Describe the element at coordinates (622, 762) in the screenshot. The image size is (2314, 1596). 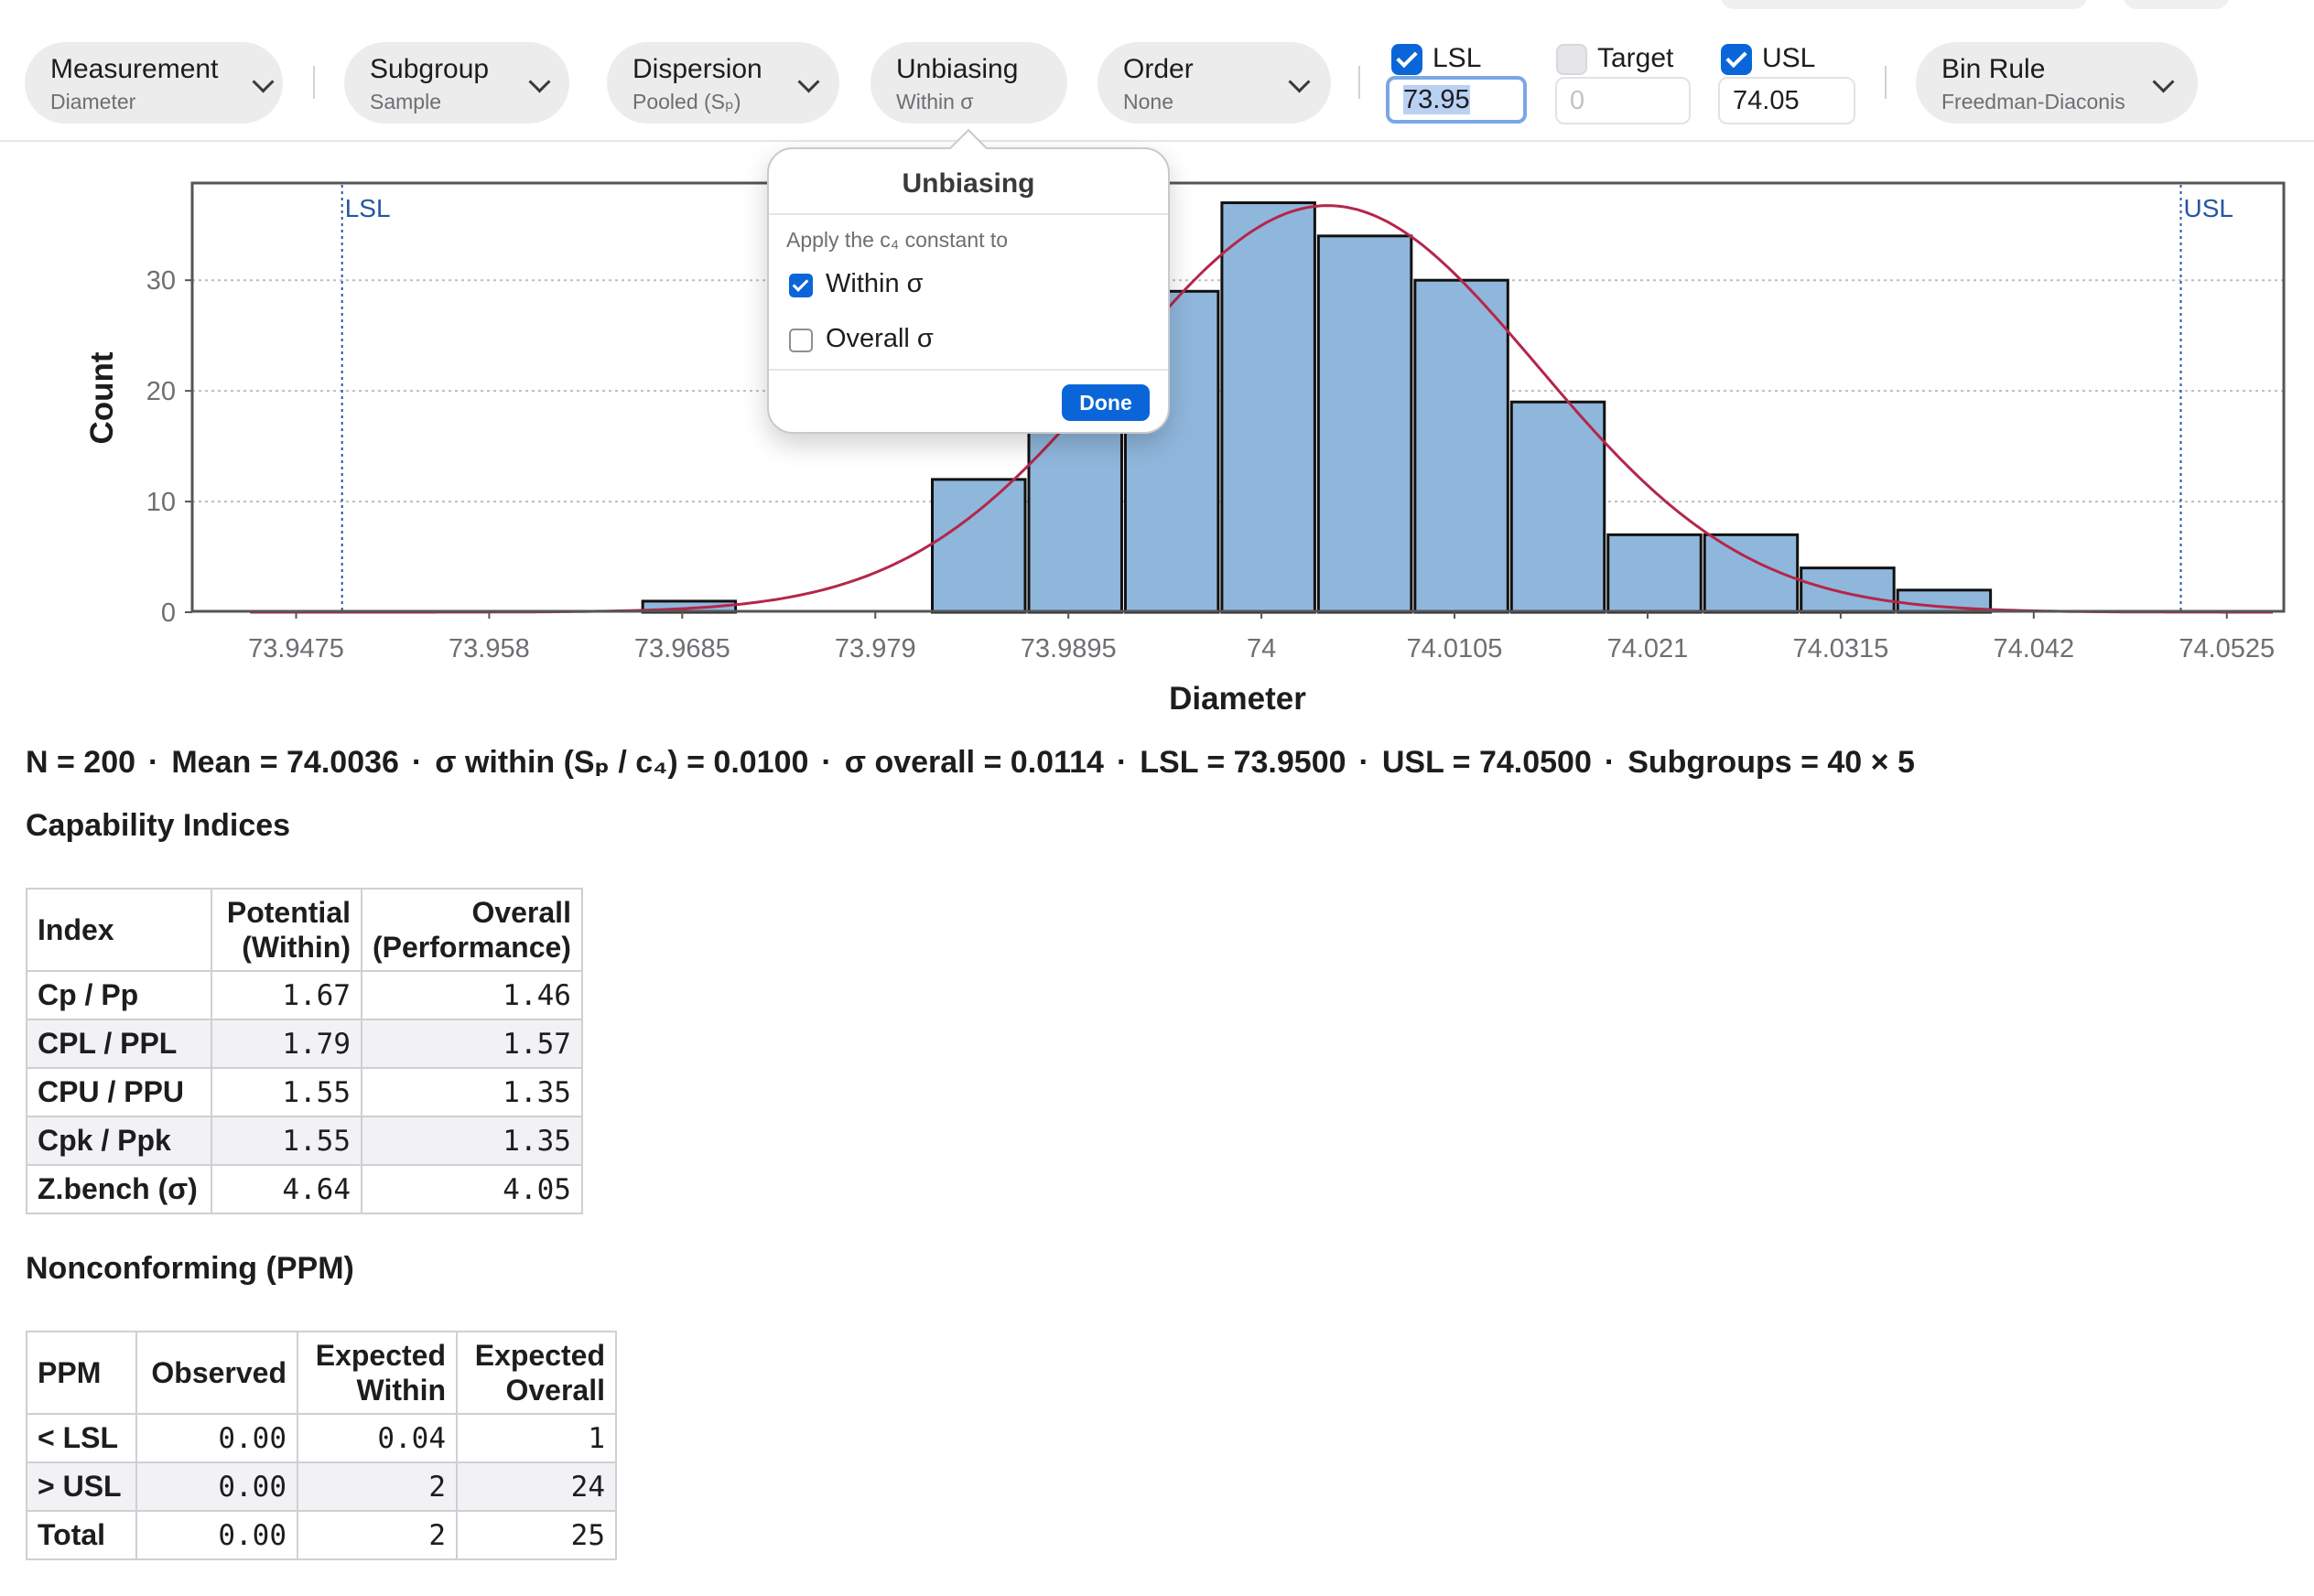
I see `summary-sigma-within: σ within (Sₚ / c₄) = 0.0100` at that location.